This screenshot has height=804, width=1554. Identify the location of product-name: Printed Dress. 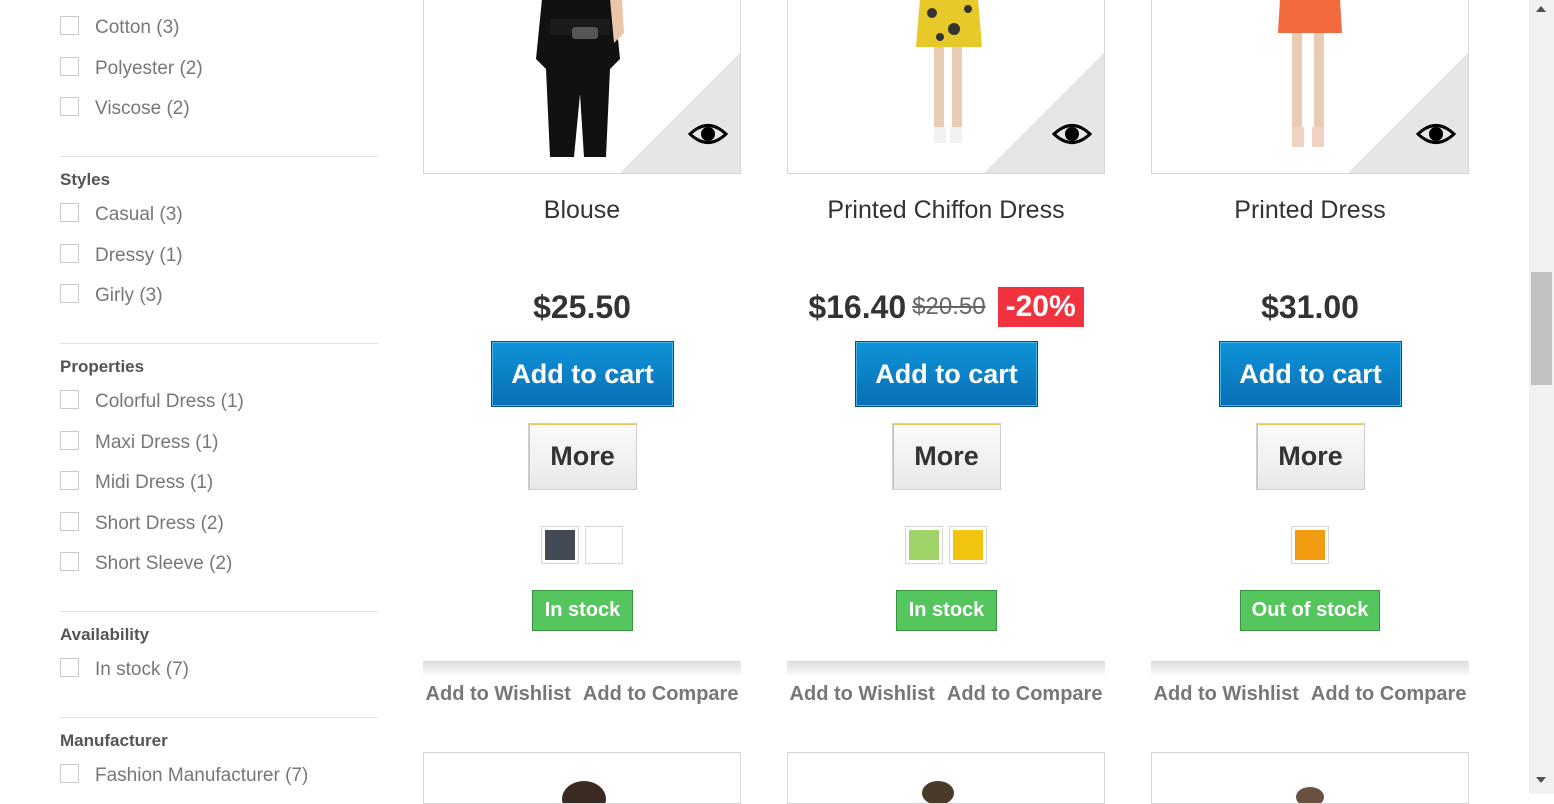
(1310, 210).